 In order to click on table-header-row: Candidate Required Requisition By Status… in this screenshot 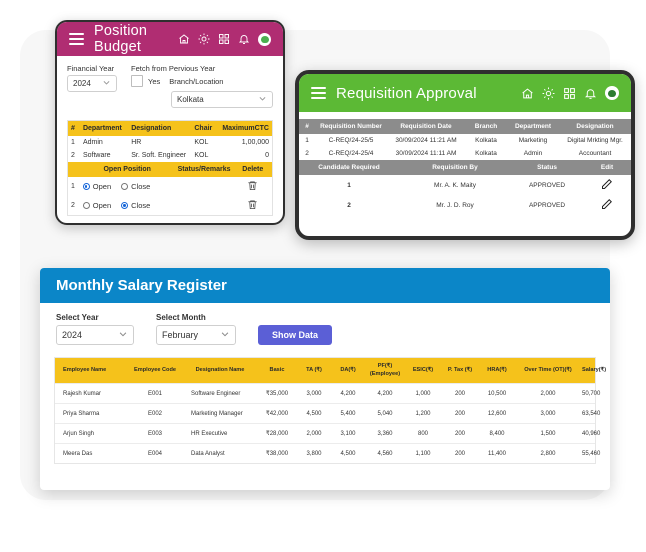, I will do `click(465, 167)`.